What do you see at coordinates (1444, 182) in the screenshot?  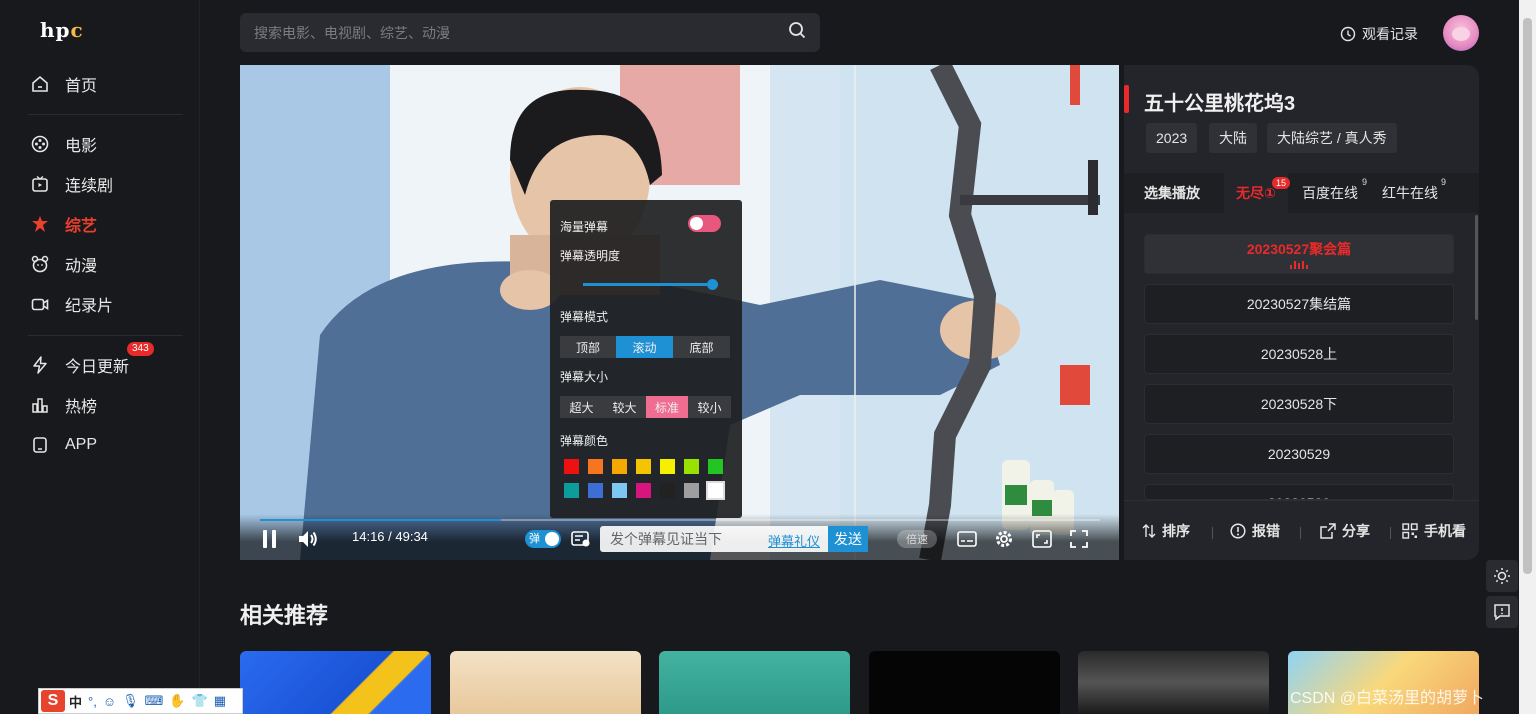 I see `source-count: 9` at bounding box center [1444, 182].